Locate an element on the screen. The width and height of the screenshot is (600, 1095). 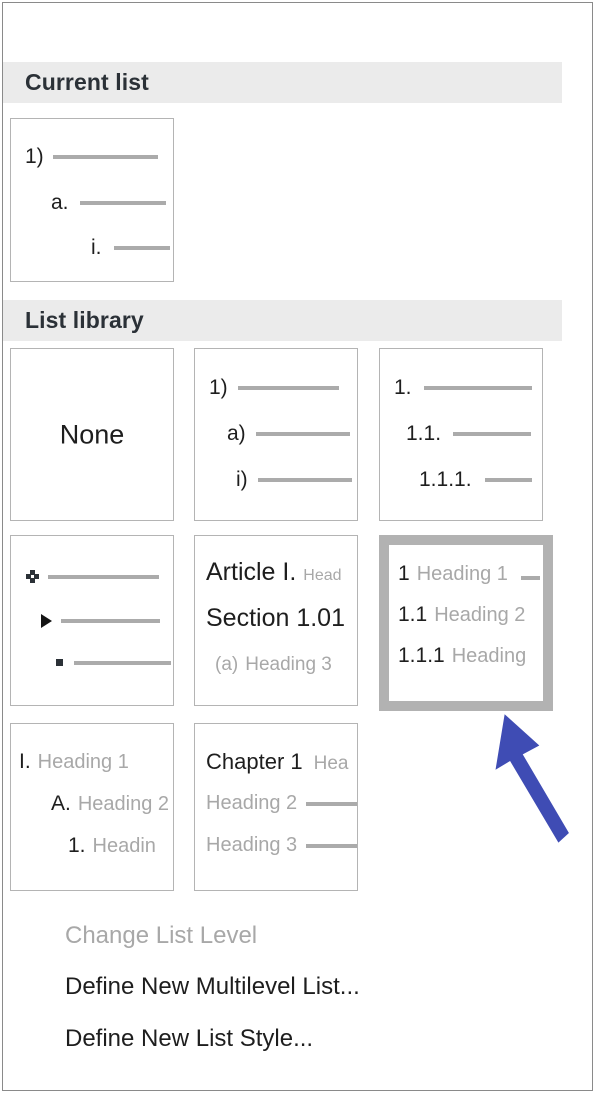
list-library-item-none: None is located at coordinates (92, 434).